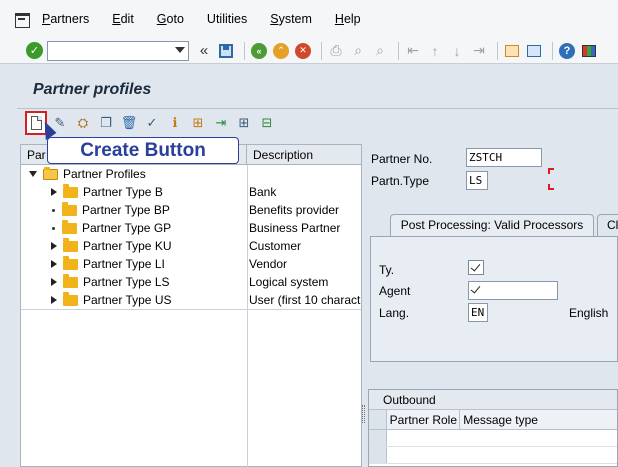 The height and width of the screenshot is (467, 618). I want to click on tab-post-processing: Post Processing: Valid Processors, so click(492, 225).